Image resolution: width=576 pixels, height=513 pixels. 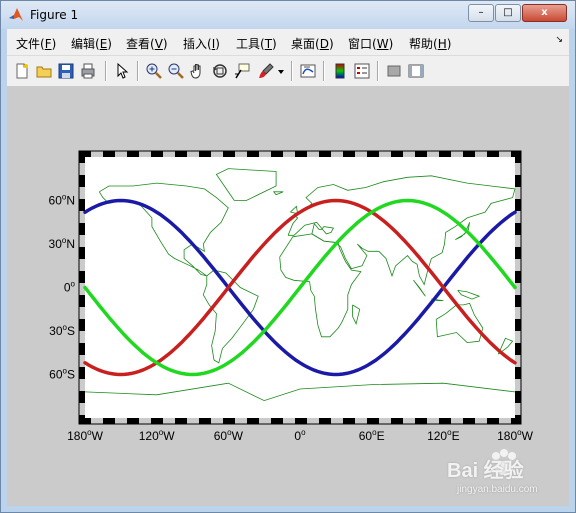 I want to click on pan-hand-icon, so click(x=198, y=71).